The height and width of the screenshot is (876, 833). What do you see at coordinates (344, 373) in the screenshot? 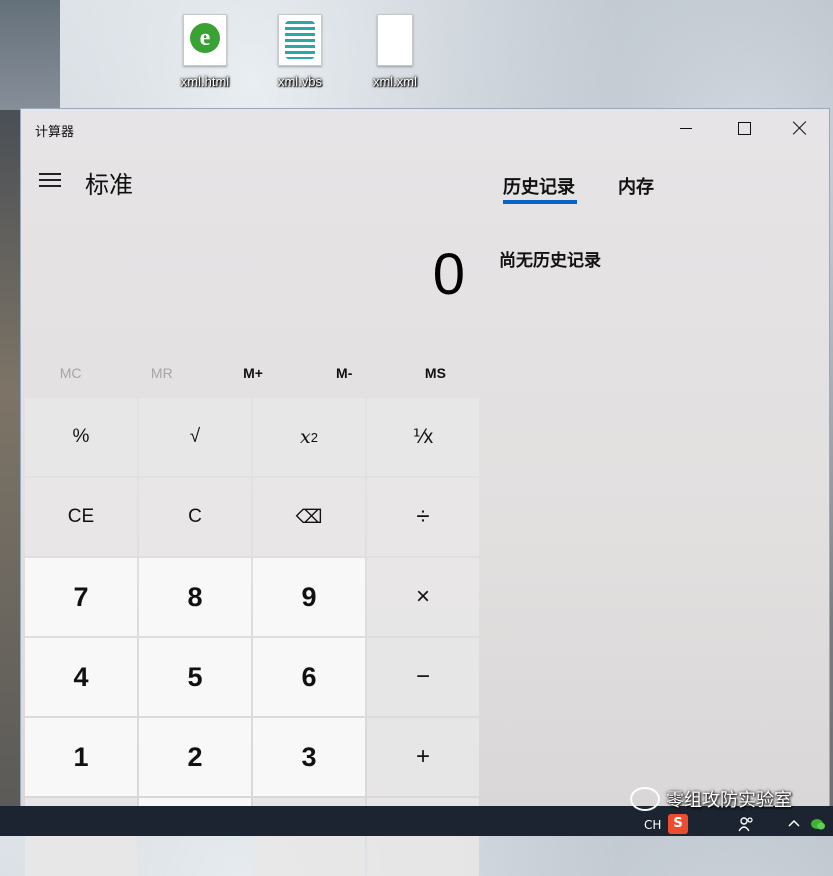
I see `memory-subtract-button: M-` at bounding box center [344, 373].